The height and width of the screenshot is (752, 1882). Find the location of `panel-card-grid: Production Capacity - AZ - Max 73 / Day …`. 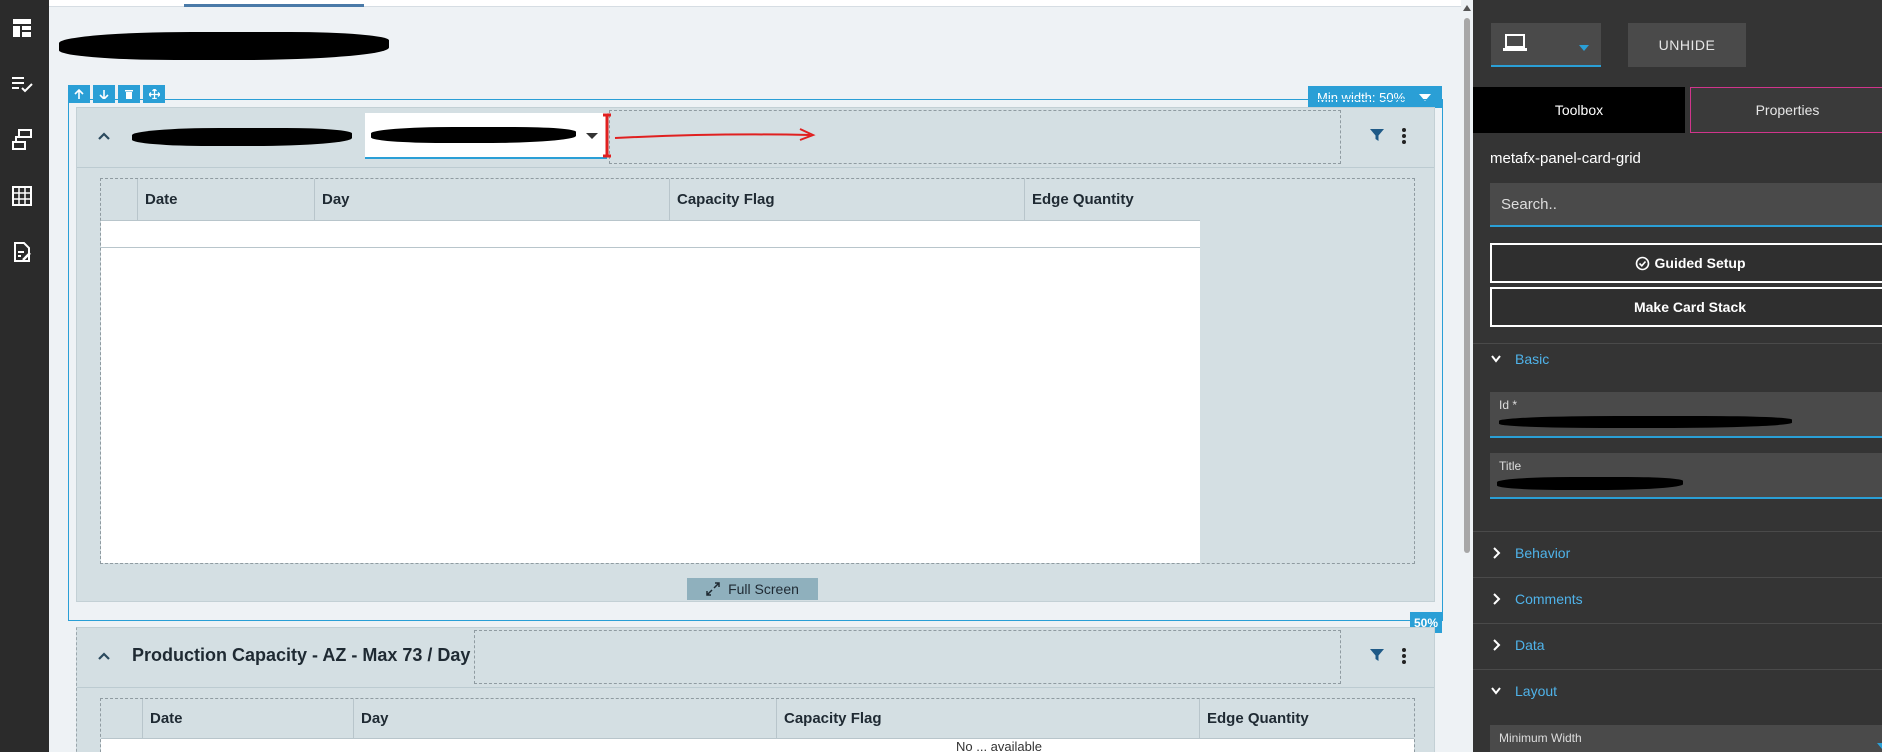

panel-card-grid: Production Capacity - AZ - Max 73 / Day … is located at coordinates (755, 689).